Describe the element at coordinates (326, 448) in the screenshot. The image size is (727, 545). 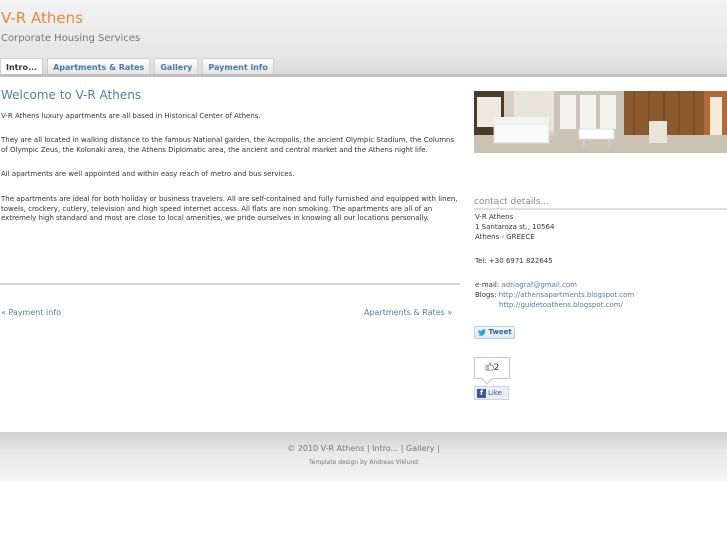
I see `footer-copyright: © 2010 V-R Athens` at that location.